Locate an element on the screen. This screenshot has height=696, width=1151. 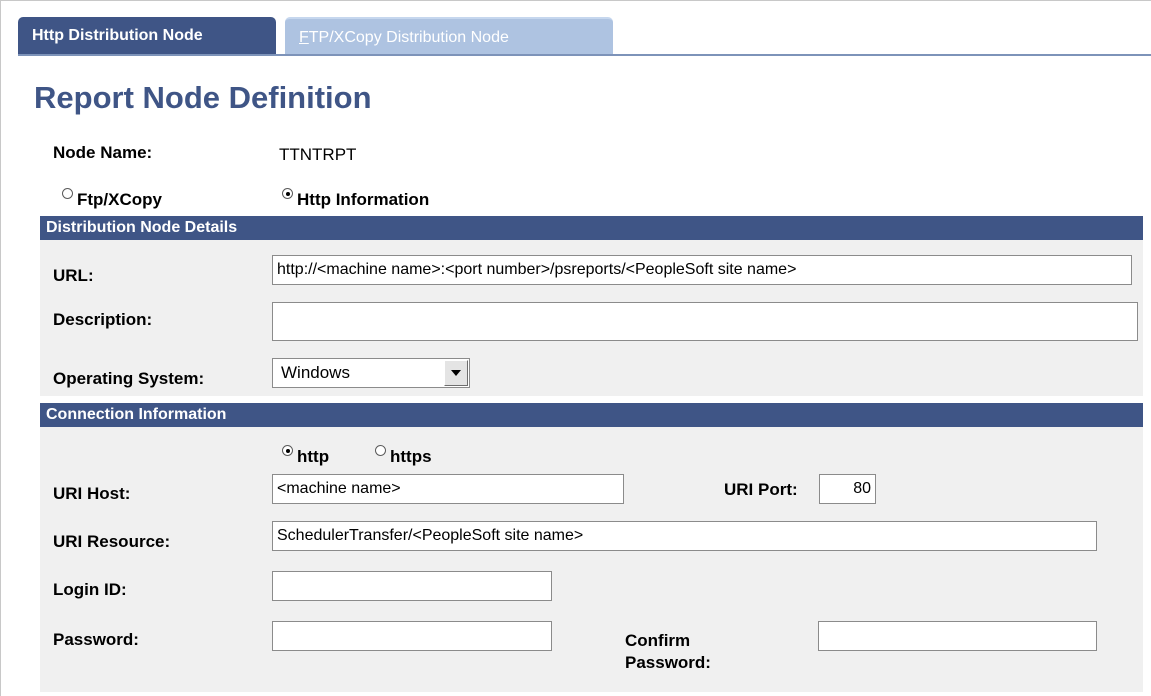
description-input is located at coordinates (705, 321).